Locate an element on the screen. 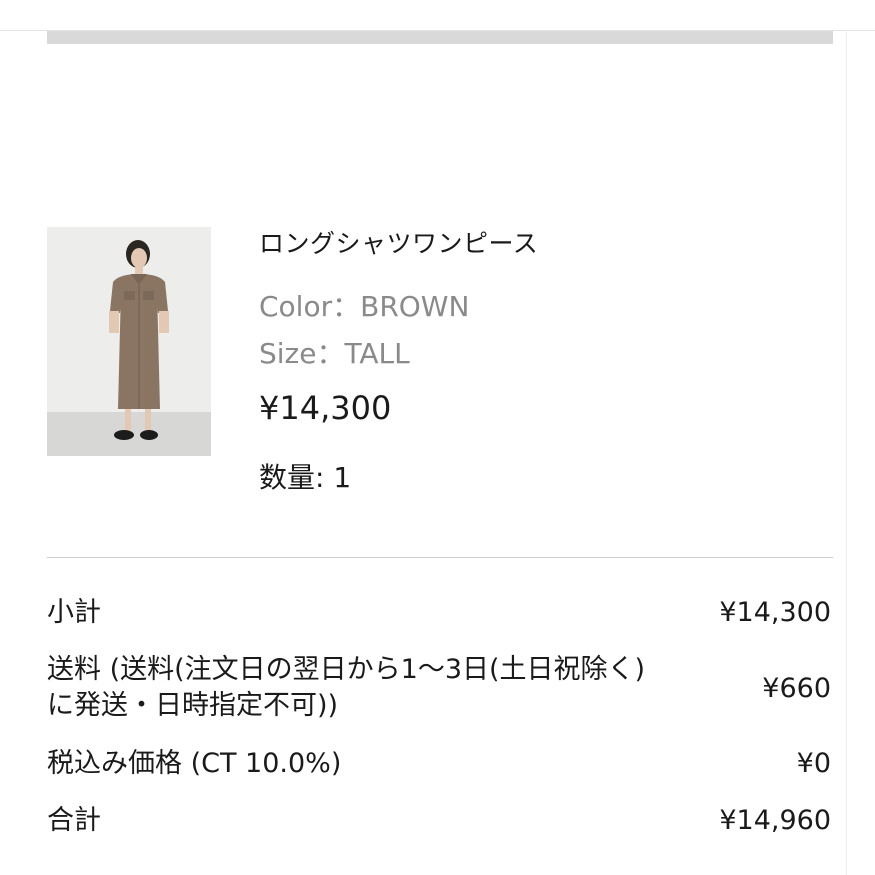  product-color: Color：BROWN is located at coordinates (364, 306).